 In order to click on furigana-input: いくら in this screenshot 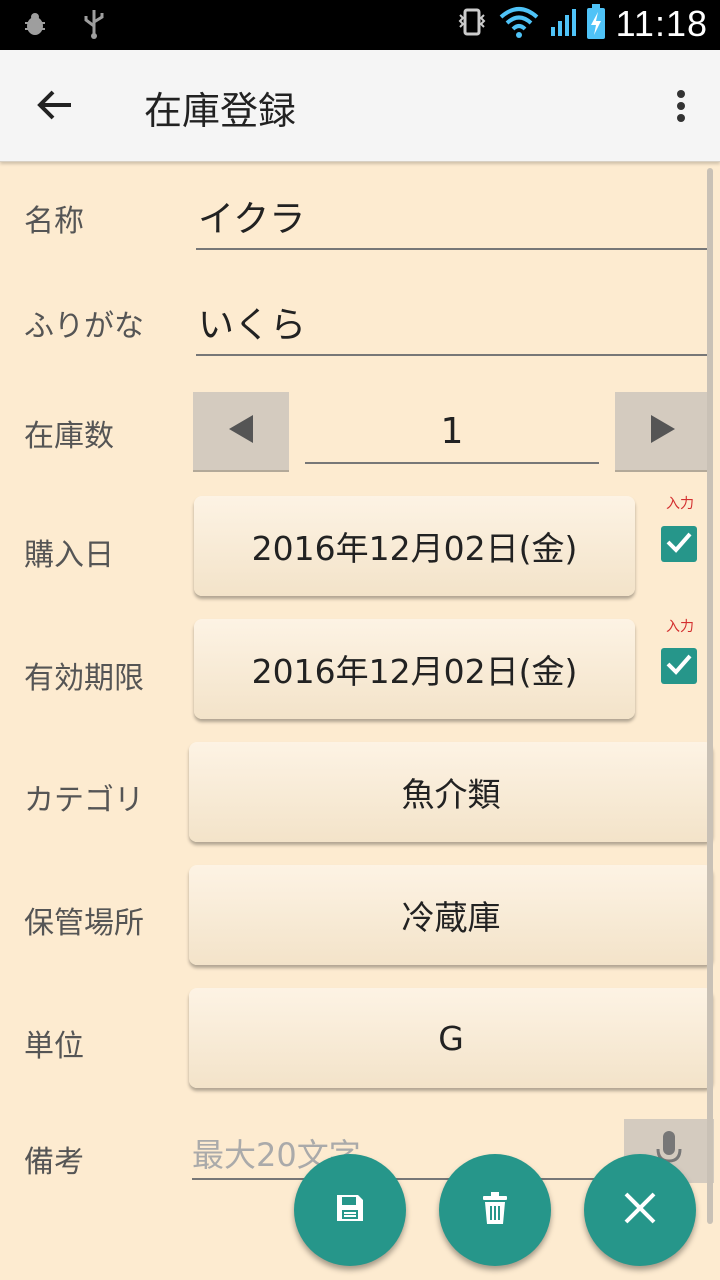, I will do `click(453, 326)`.